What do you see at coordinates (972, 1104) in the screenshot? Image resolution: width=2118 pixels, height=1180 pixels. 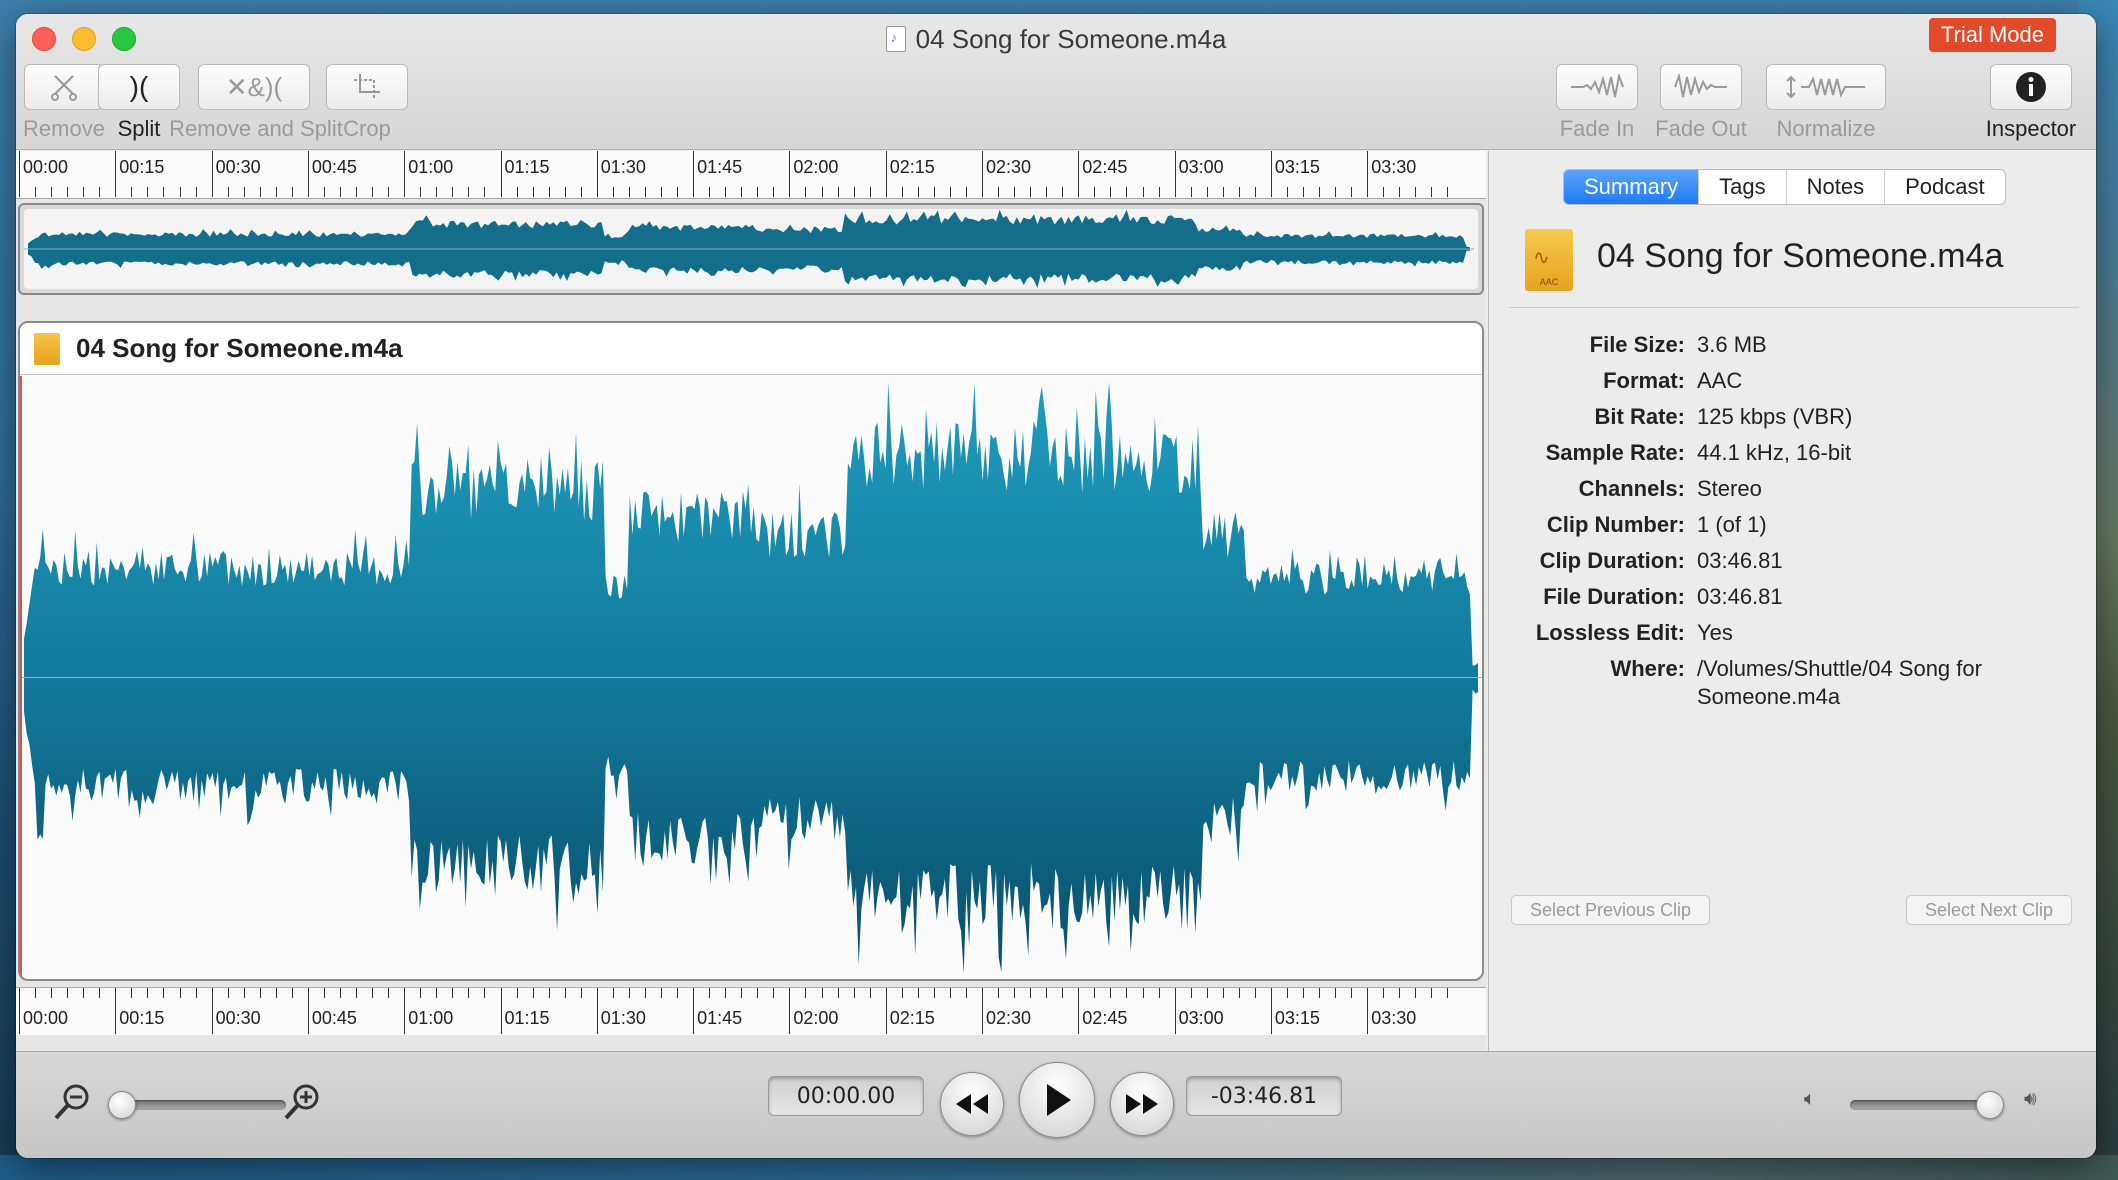 I see `rewind-button` at bounding box center [972, 1104].